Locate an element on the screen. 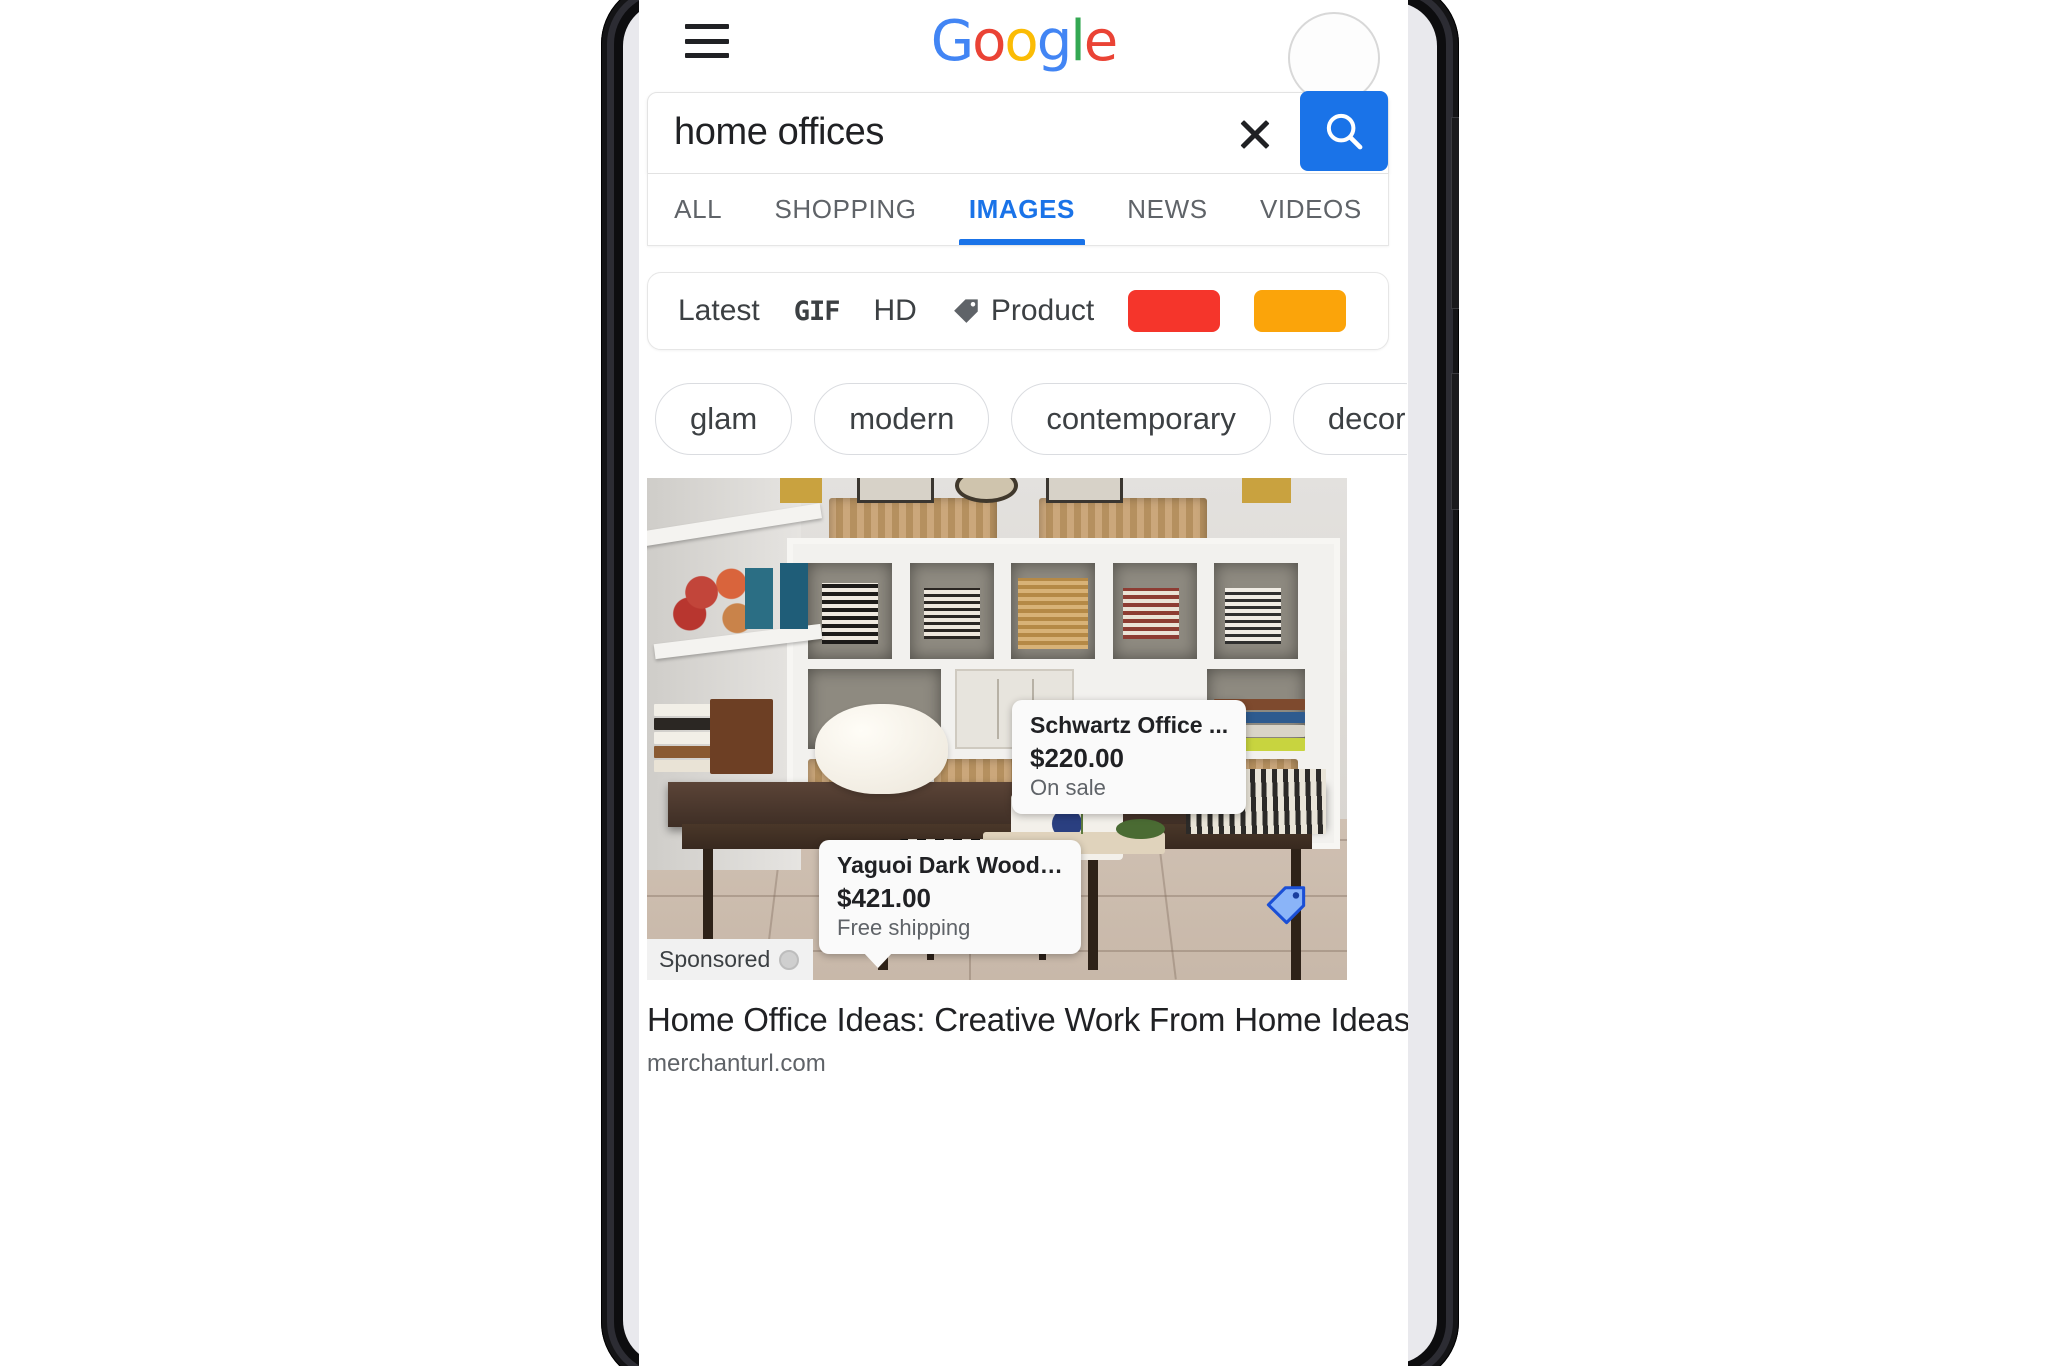 The width and height of the screenshot is (2048, 1366). chip-modern: modern is located at coordinates (902, 419).